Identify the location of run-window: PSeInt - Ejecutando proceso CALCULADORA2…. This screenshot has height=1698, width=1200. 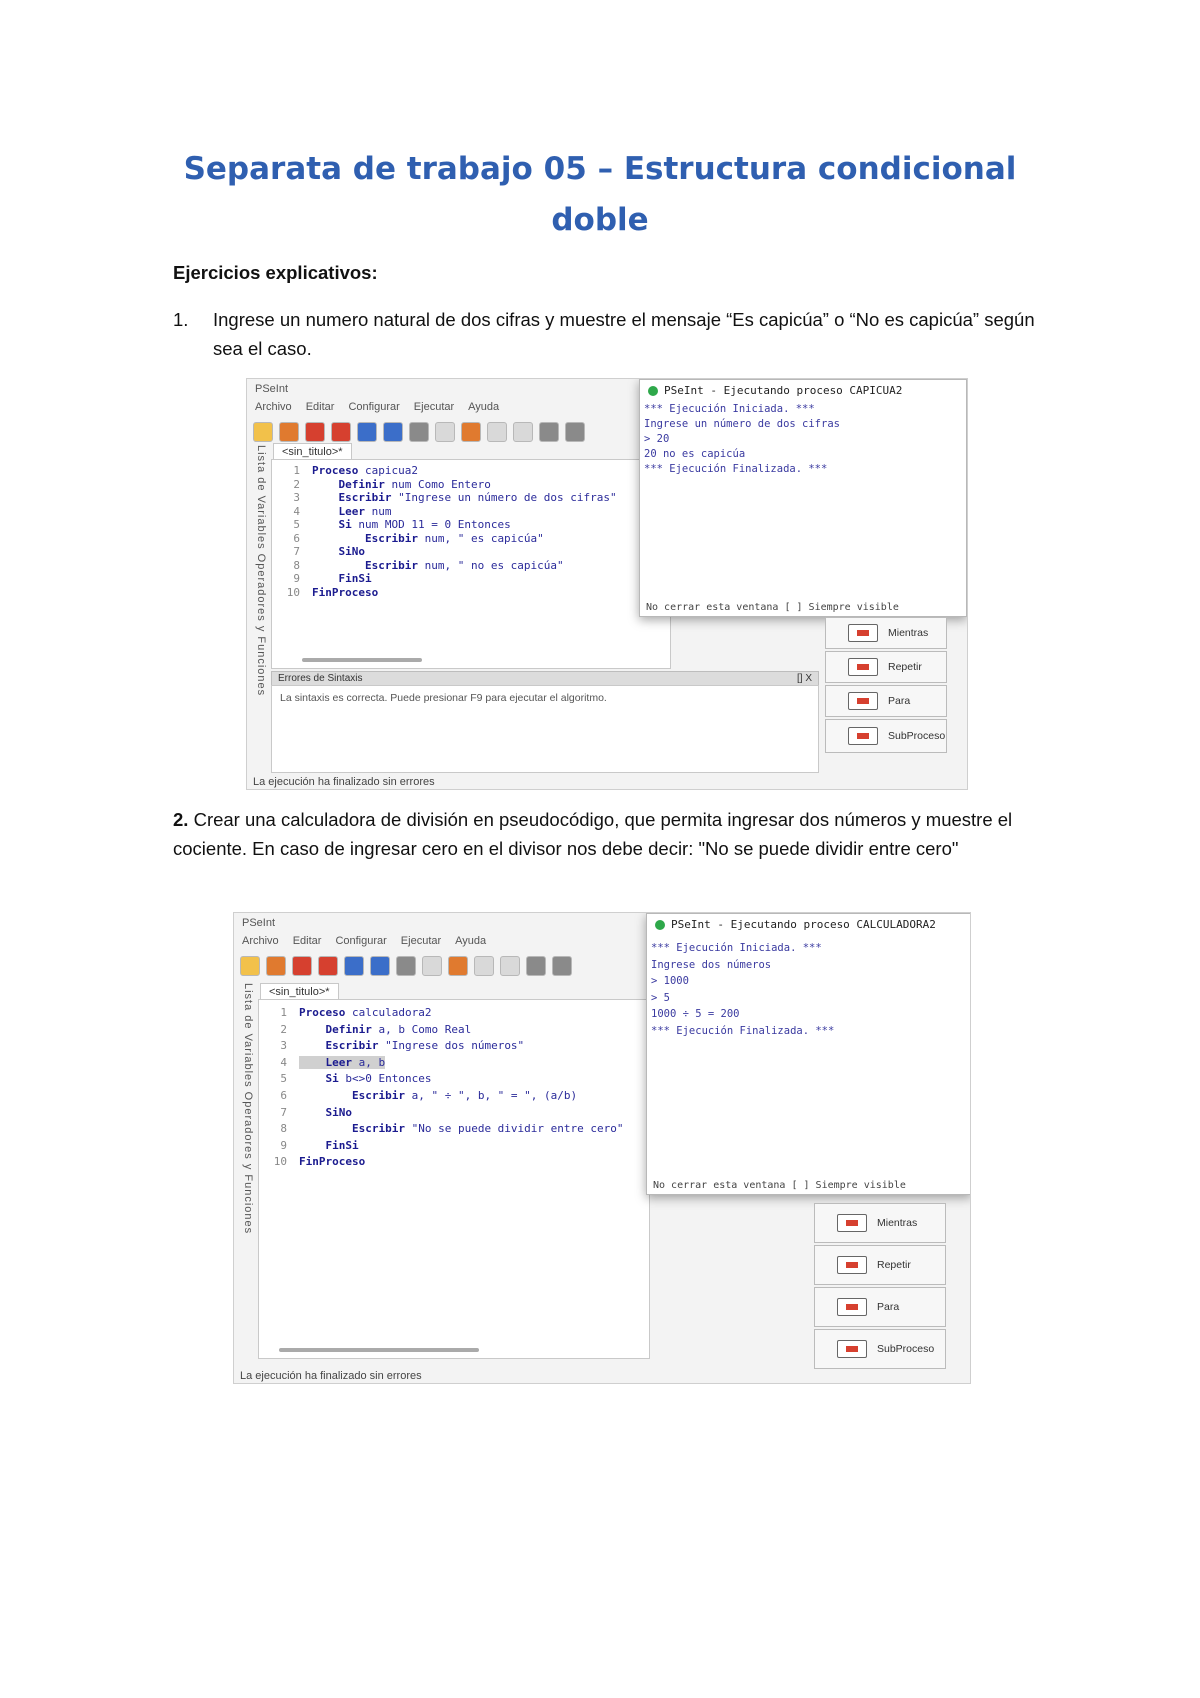
(808, 1054).